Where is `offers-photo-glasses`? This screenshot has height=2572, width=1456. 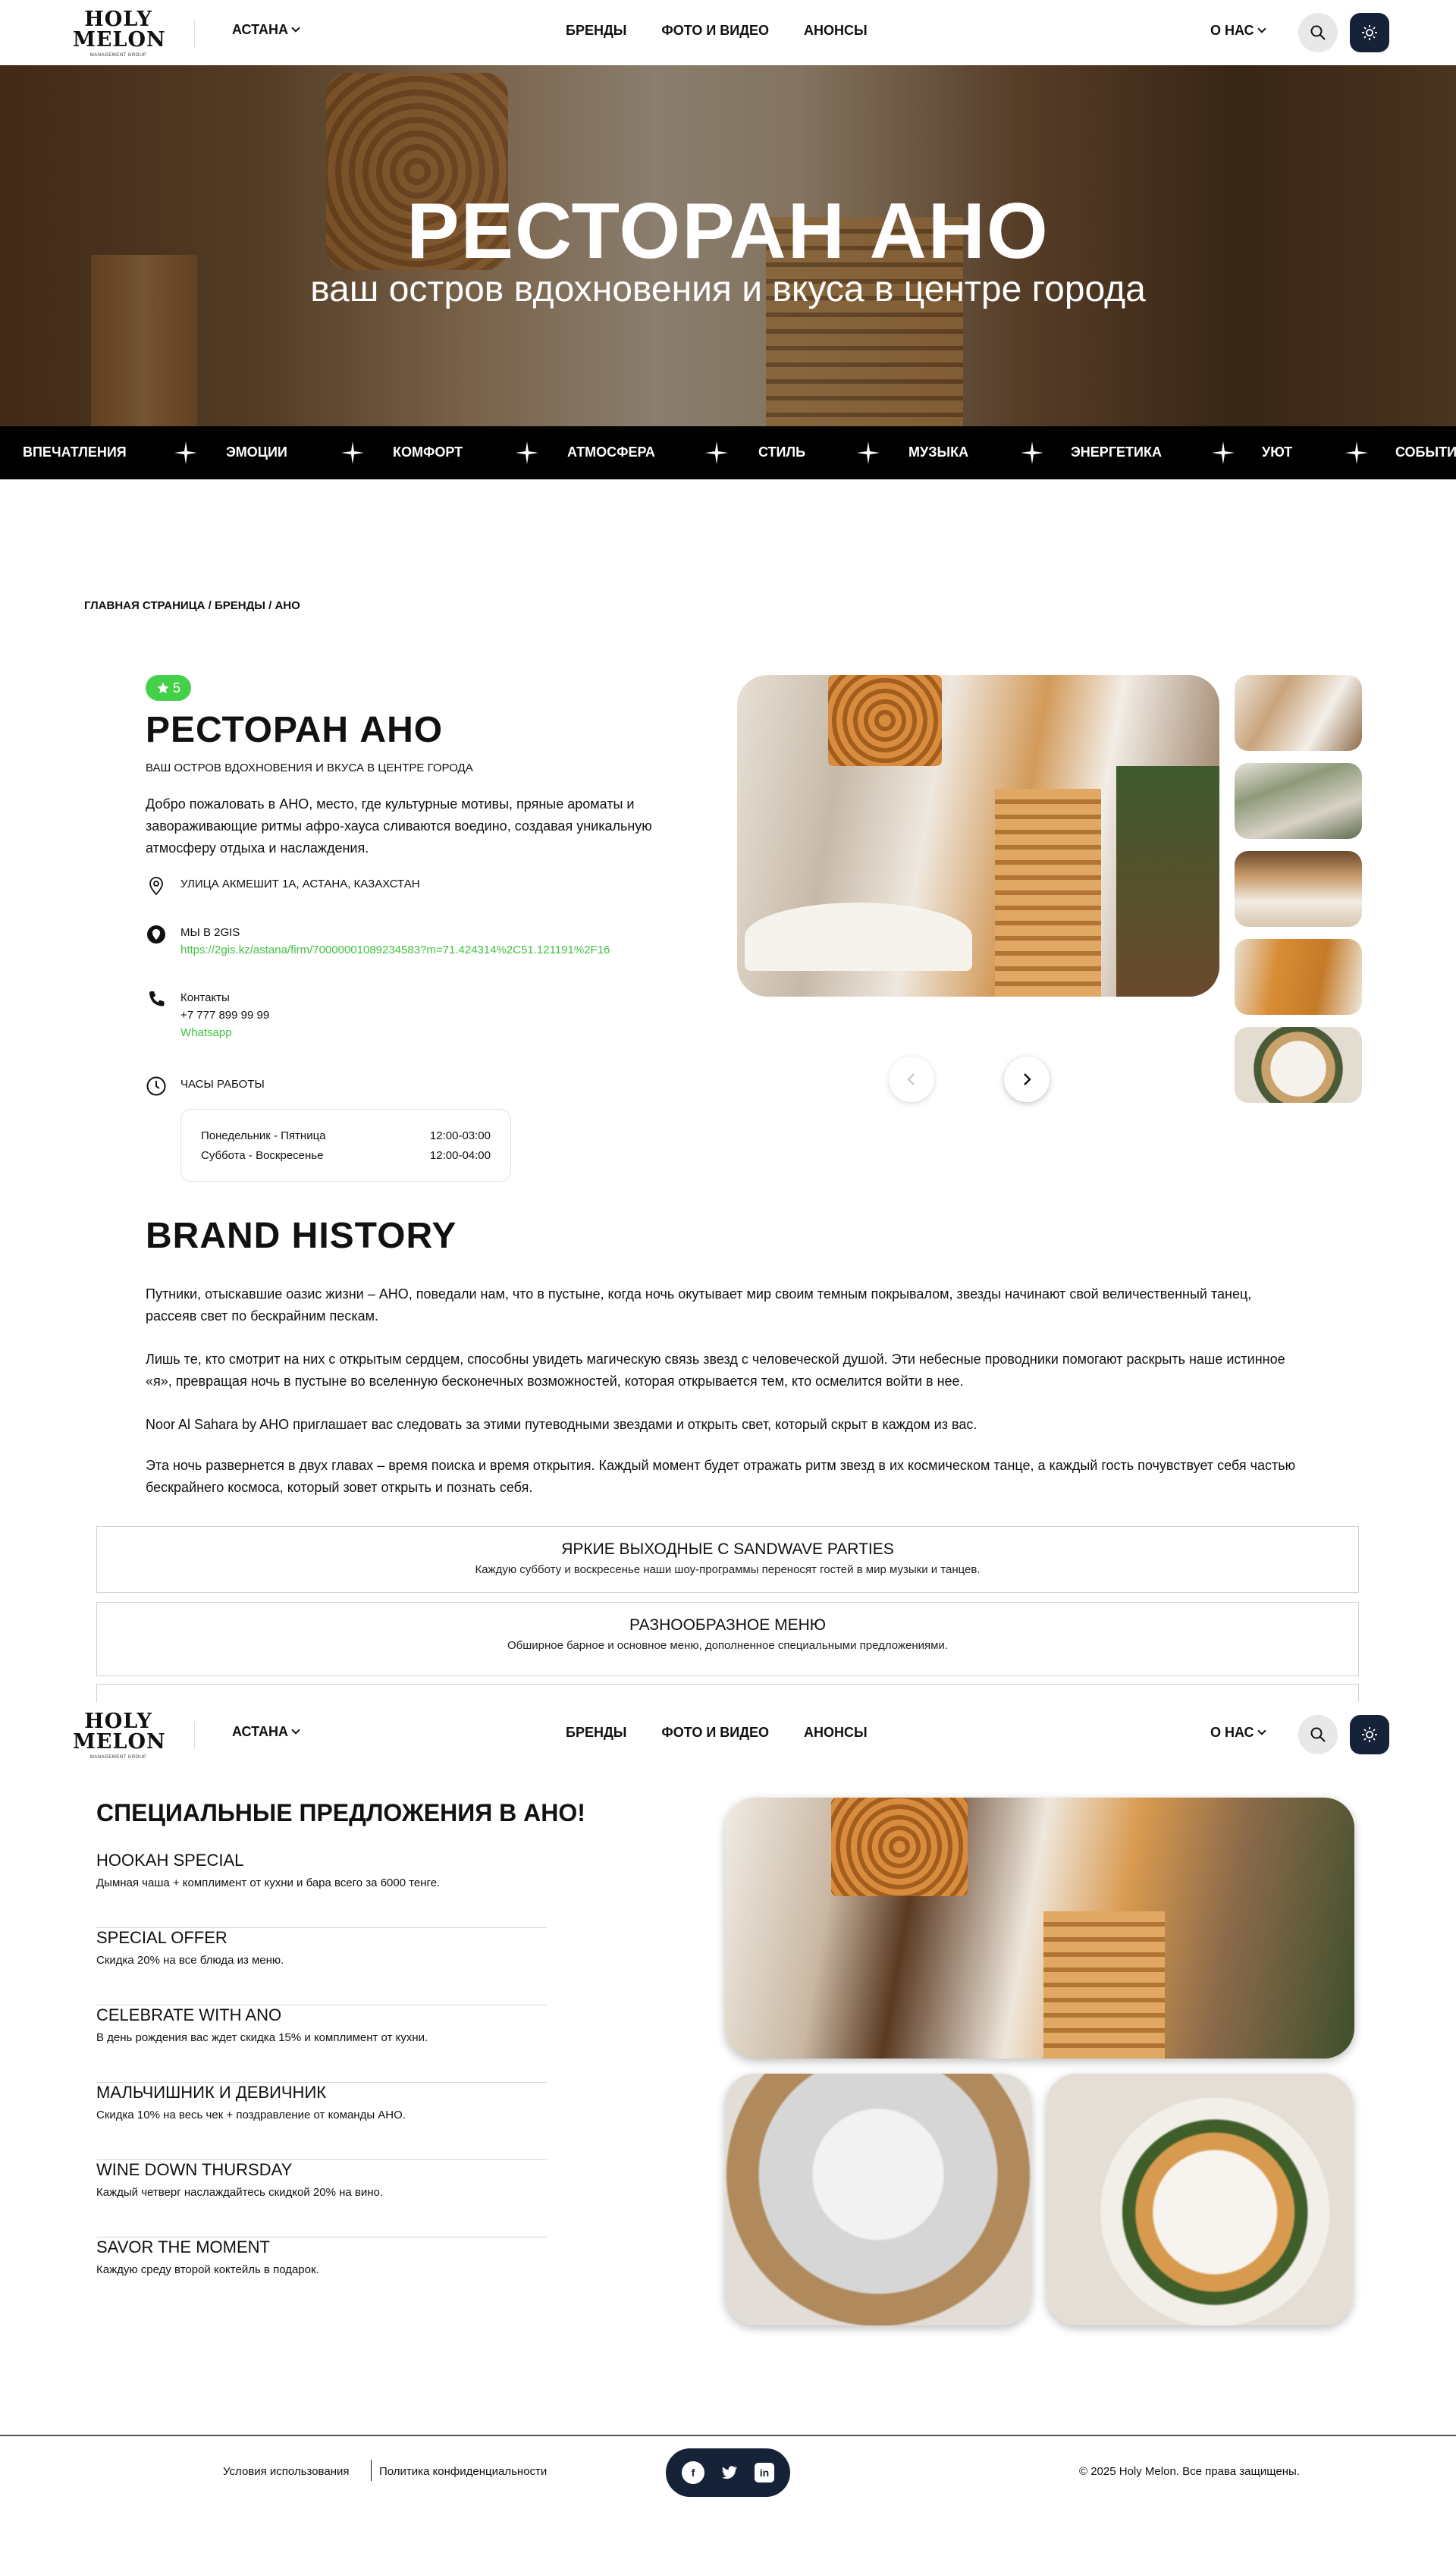 offers-photo-glasses is located at coordinates (878, 2199).